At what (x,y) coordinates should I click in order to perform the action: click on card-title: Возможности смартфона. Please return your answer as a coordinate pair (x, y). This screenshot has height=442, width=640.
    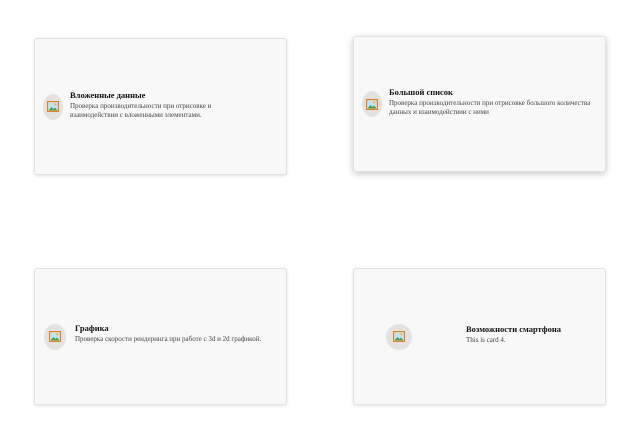
    Looking at the image, I should click on (514, 329).